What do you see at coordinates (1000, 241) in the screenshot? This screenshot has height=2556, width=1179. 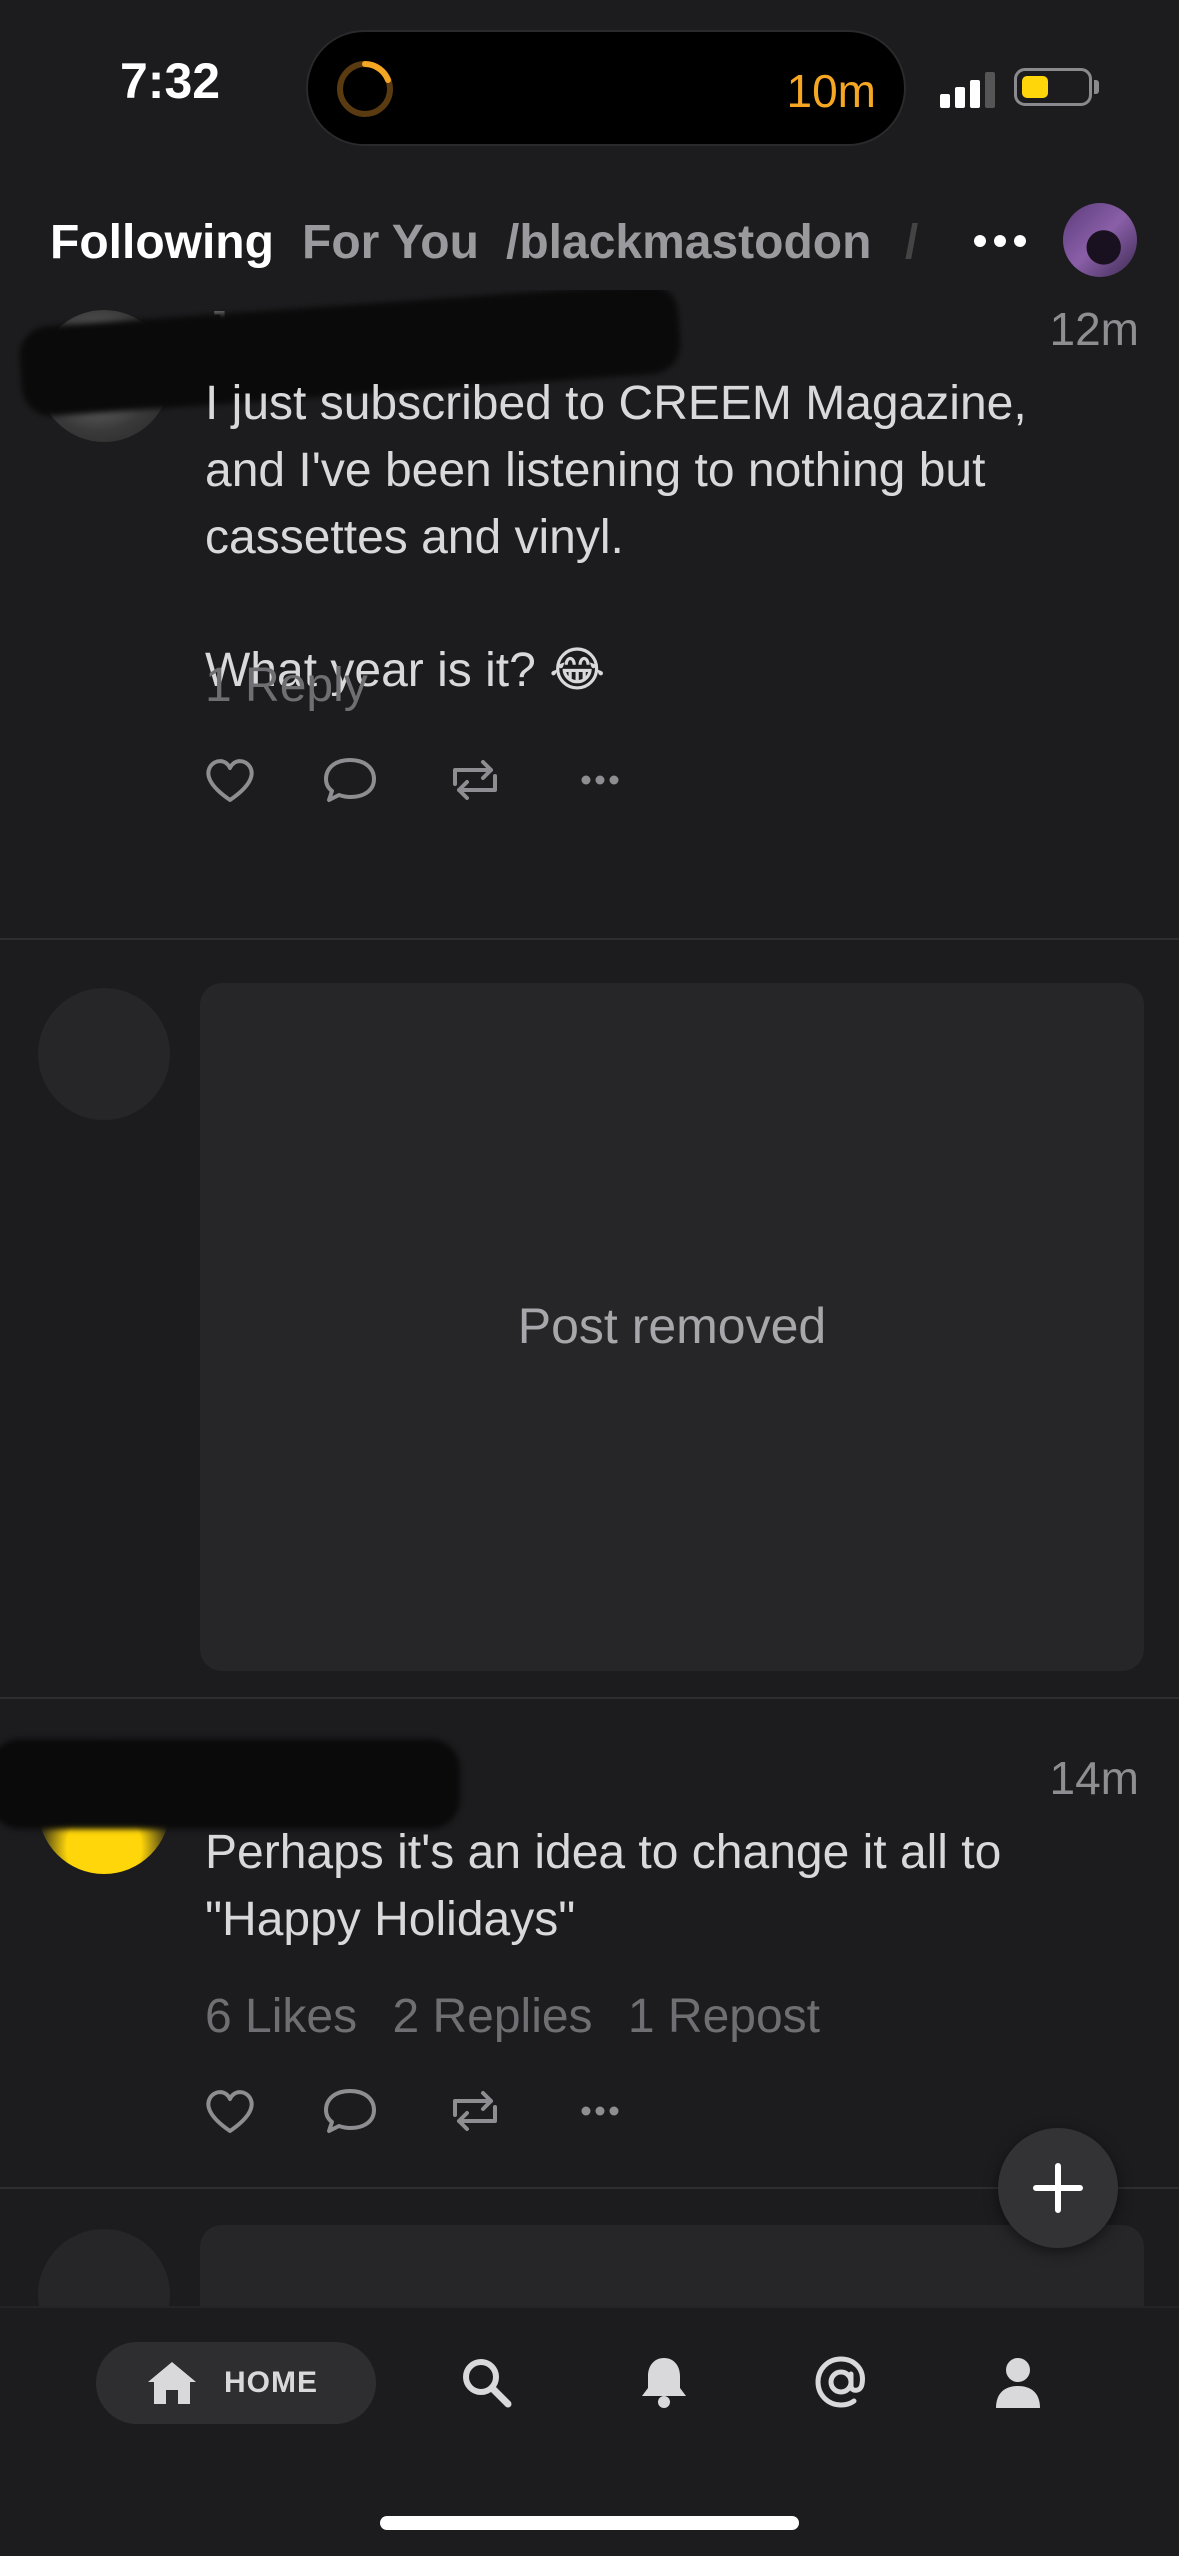 I see `ellipsis-icon` at bounding box center [1000, 241].